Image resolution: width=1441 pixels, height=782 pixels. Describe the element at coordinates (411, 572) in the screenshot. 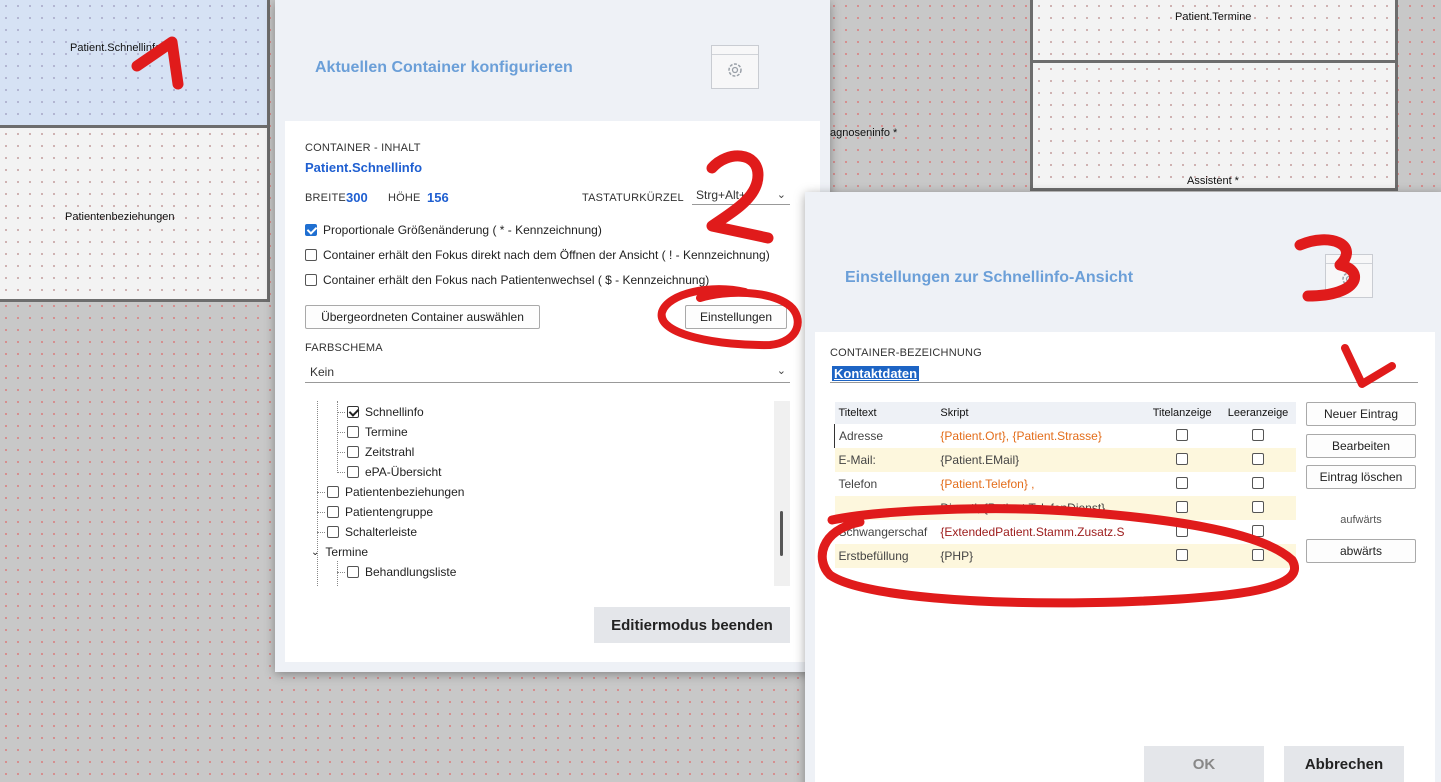

I see `tree-item-label: Behandlungsliste` at that location.